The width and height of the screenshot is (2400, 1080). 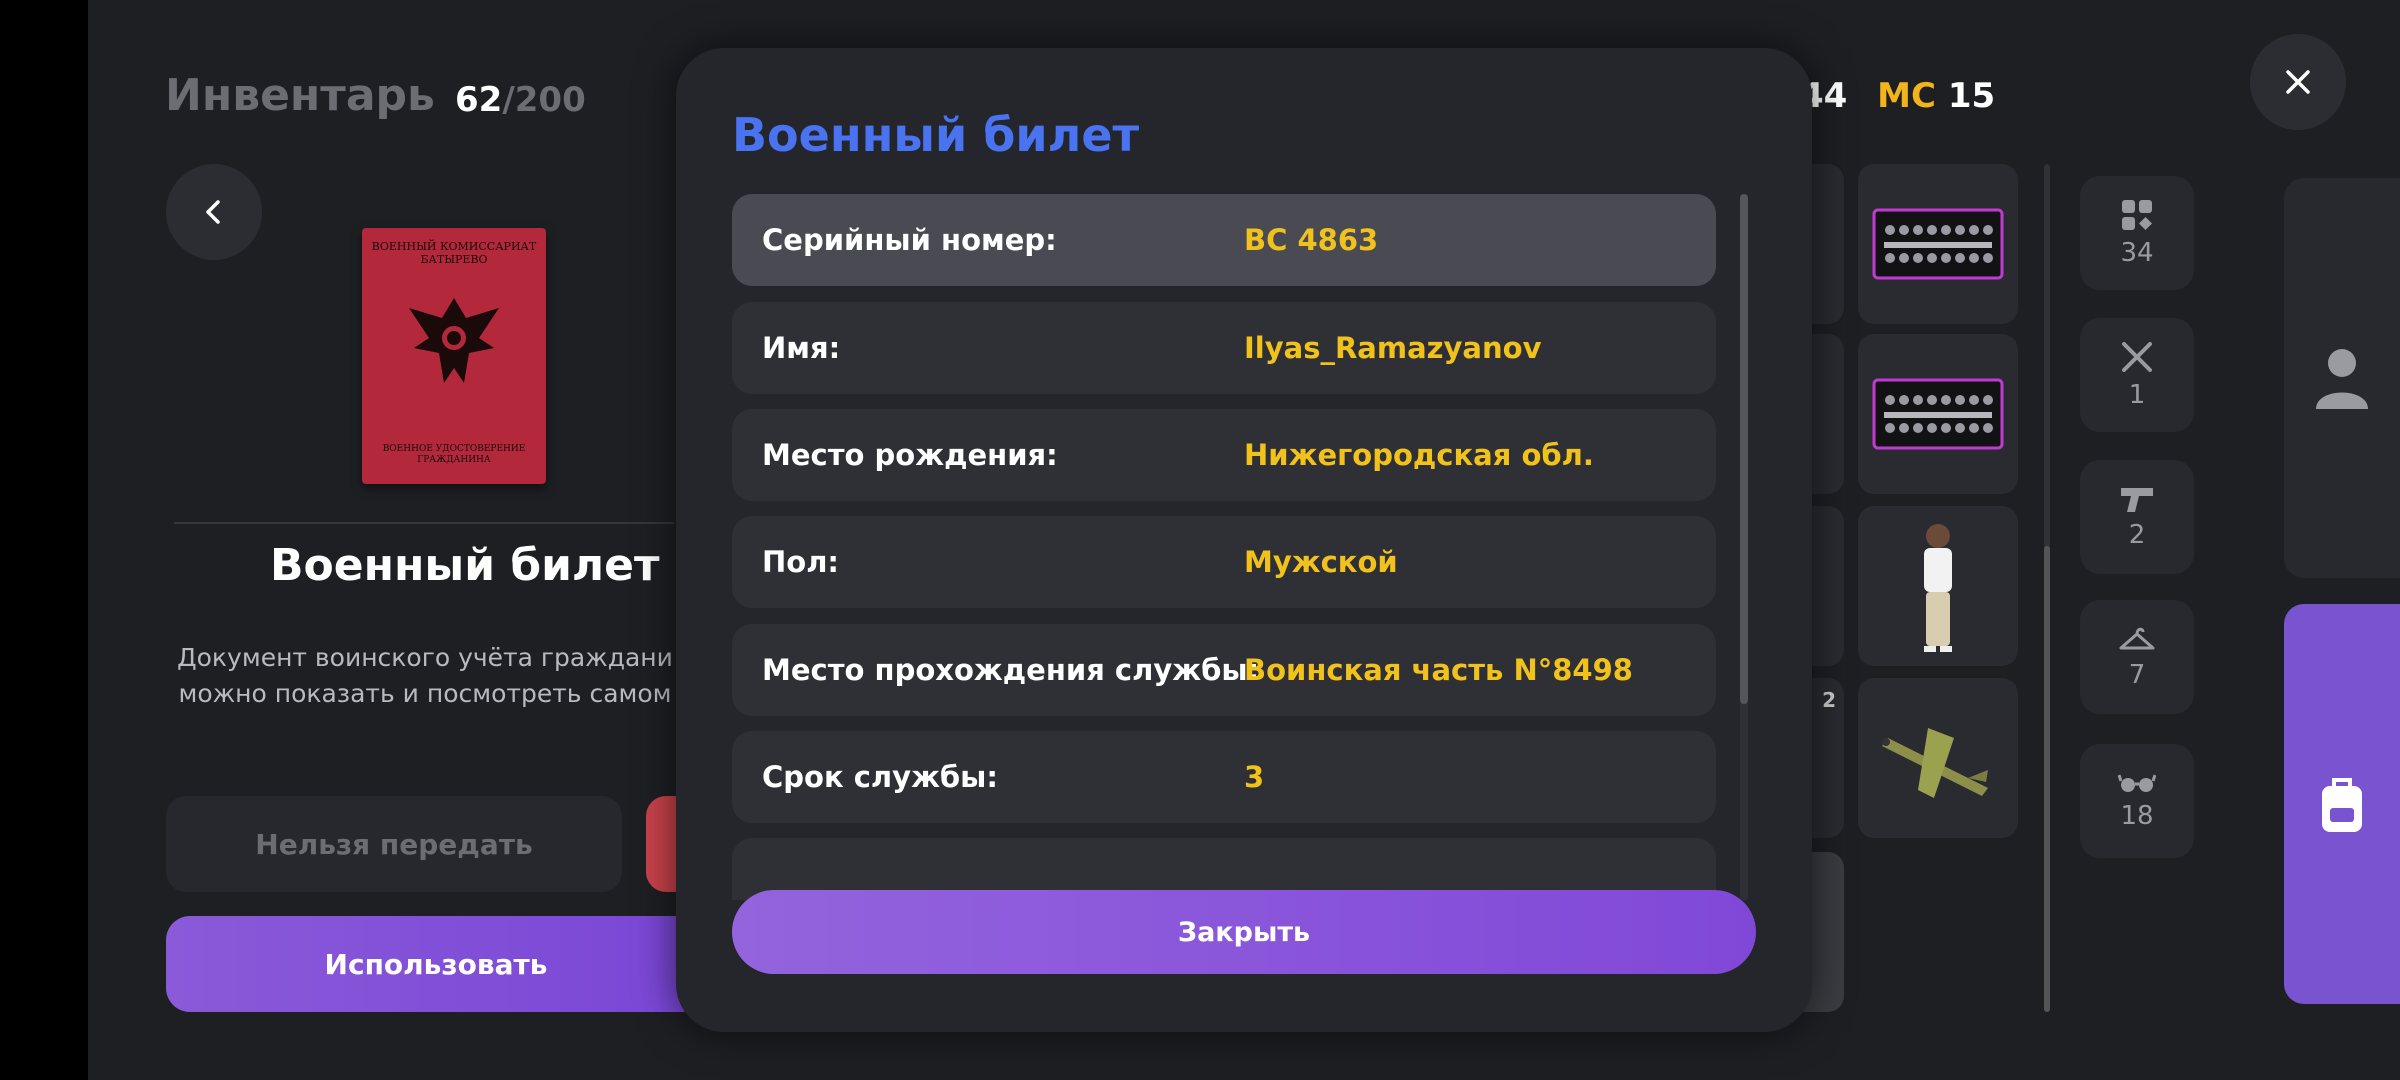 What do you see at coordinates (1935, 763) in the screenshot?
I see `airplane-icon` at bounding box center [1935, 763].